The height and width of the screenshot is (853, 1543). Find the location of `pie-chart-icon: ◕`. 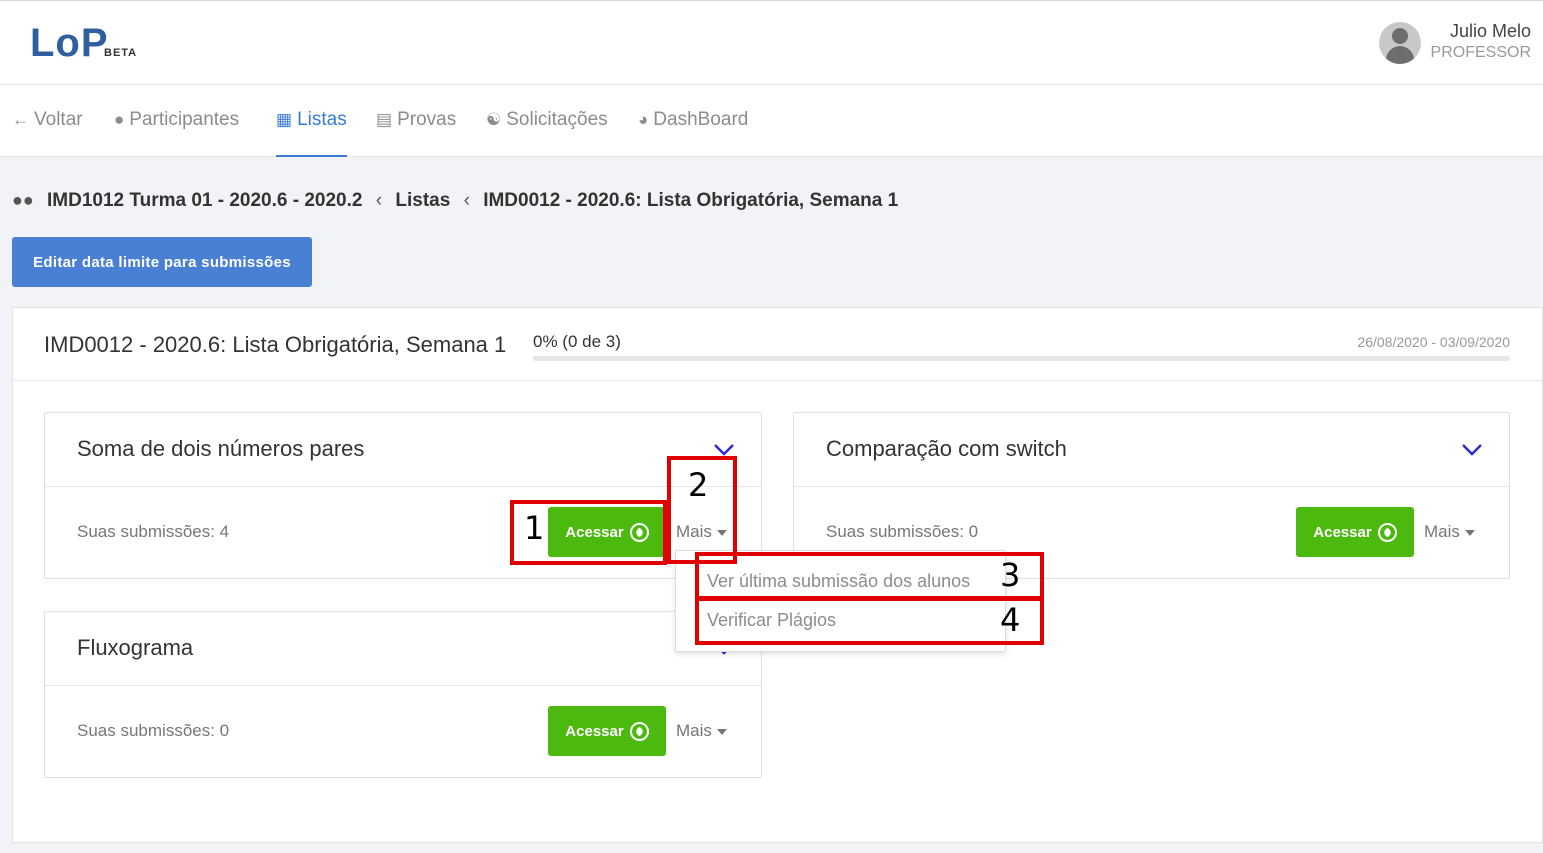

pie-chart-icon: ◕ is located at coordinates (643, 119).